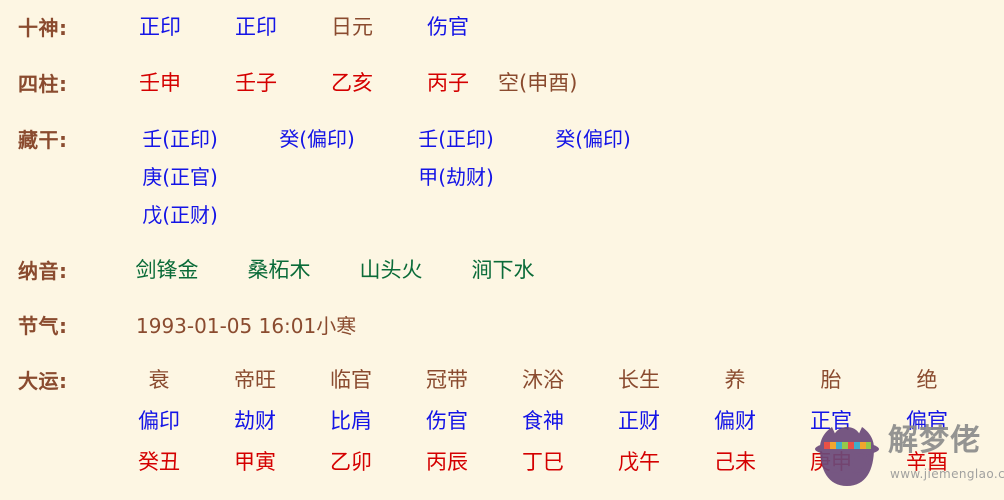 The width and height of the screenshot is (1004, 500). I want to click on watermark-brand: 解梦佬, so click(934, 440).